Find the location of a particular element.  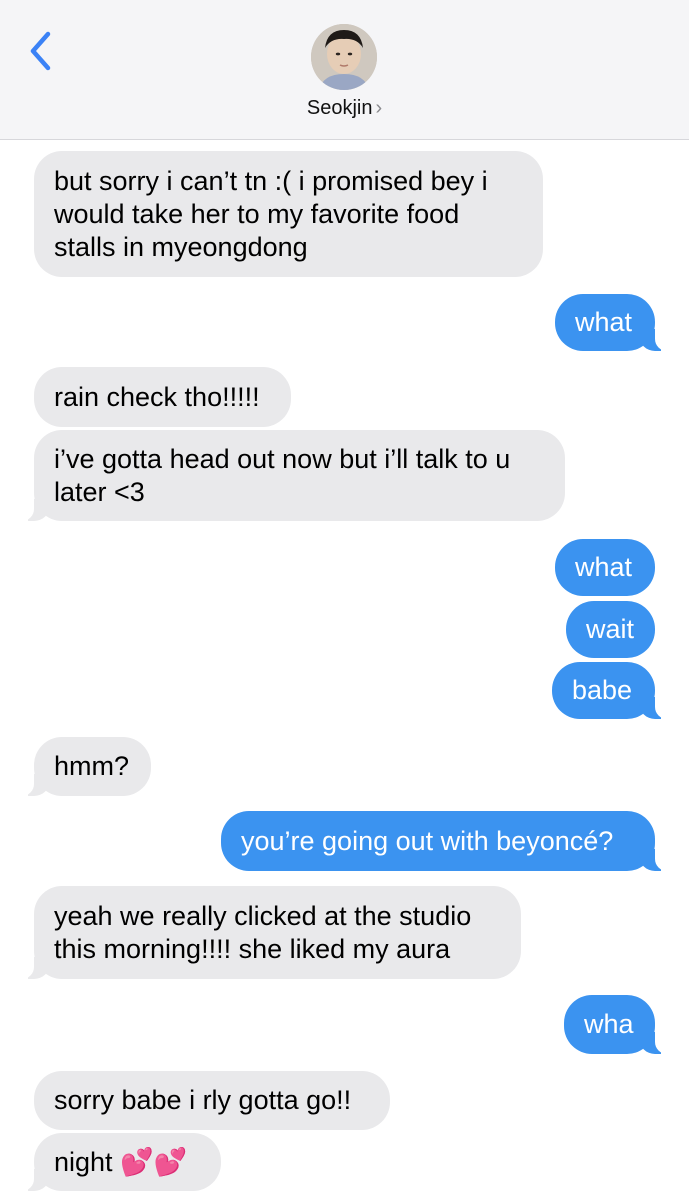

message-text: wait is located at coordinates (610, 629).